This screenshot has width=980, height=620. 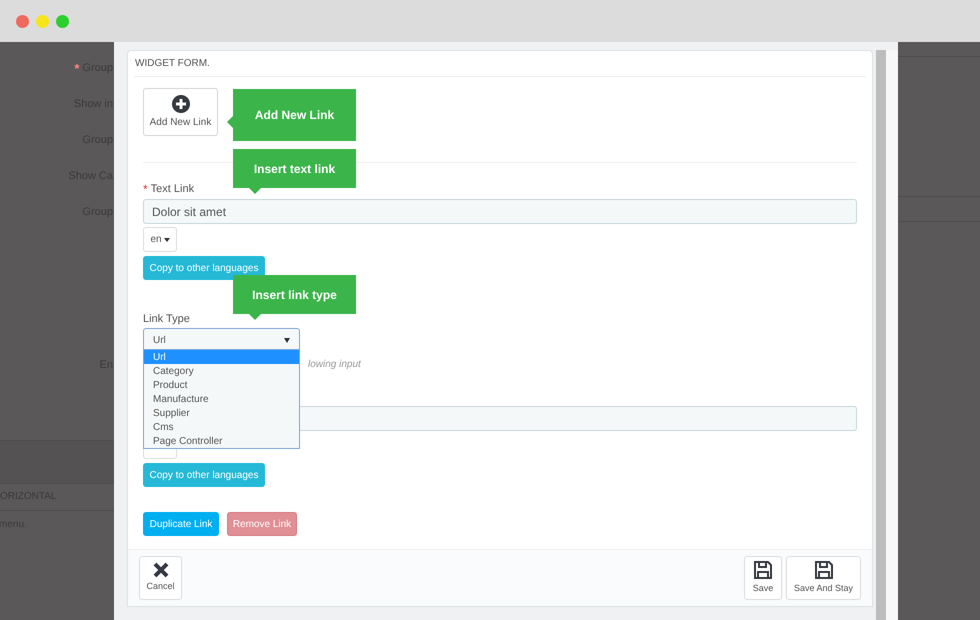 I want to click on field-label: Link Type, so click(x=166, y=318).